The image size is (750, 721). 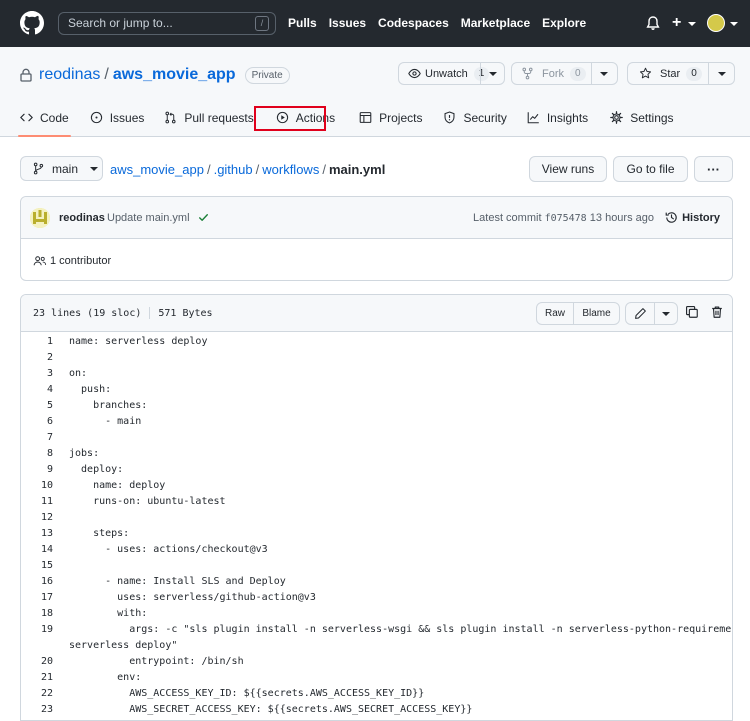 I want to click on star-button: Star 0, so click(x=681, y=73).